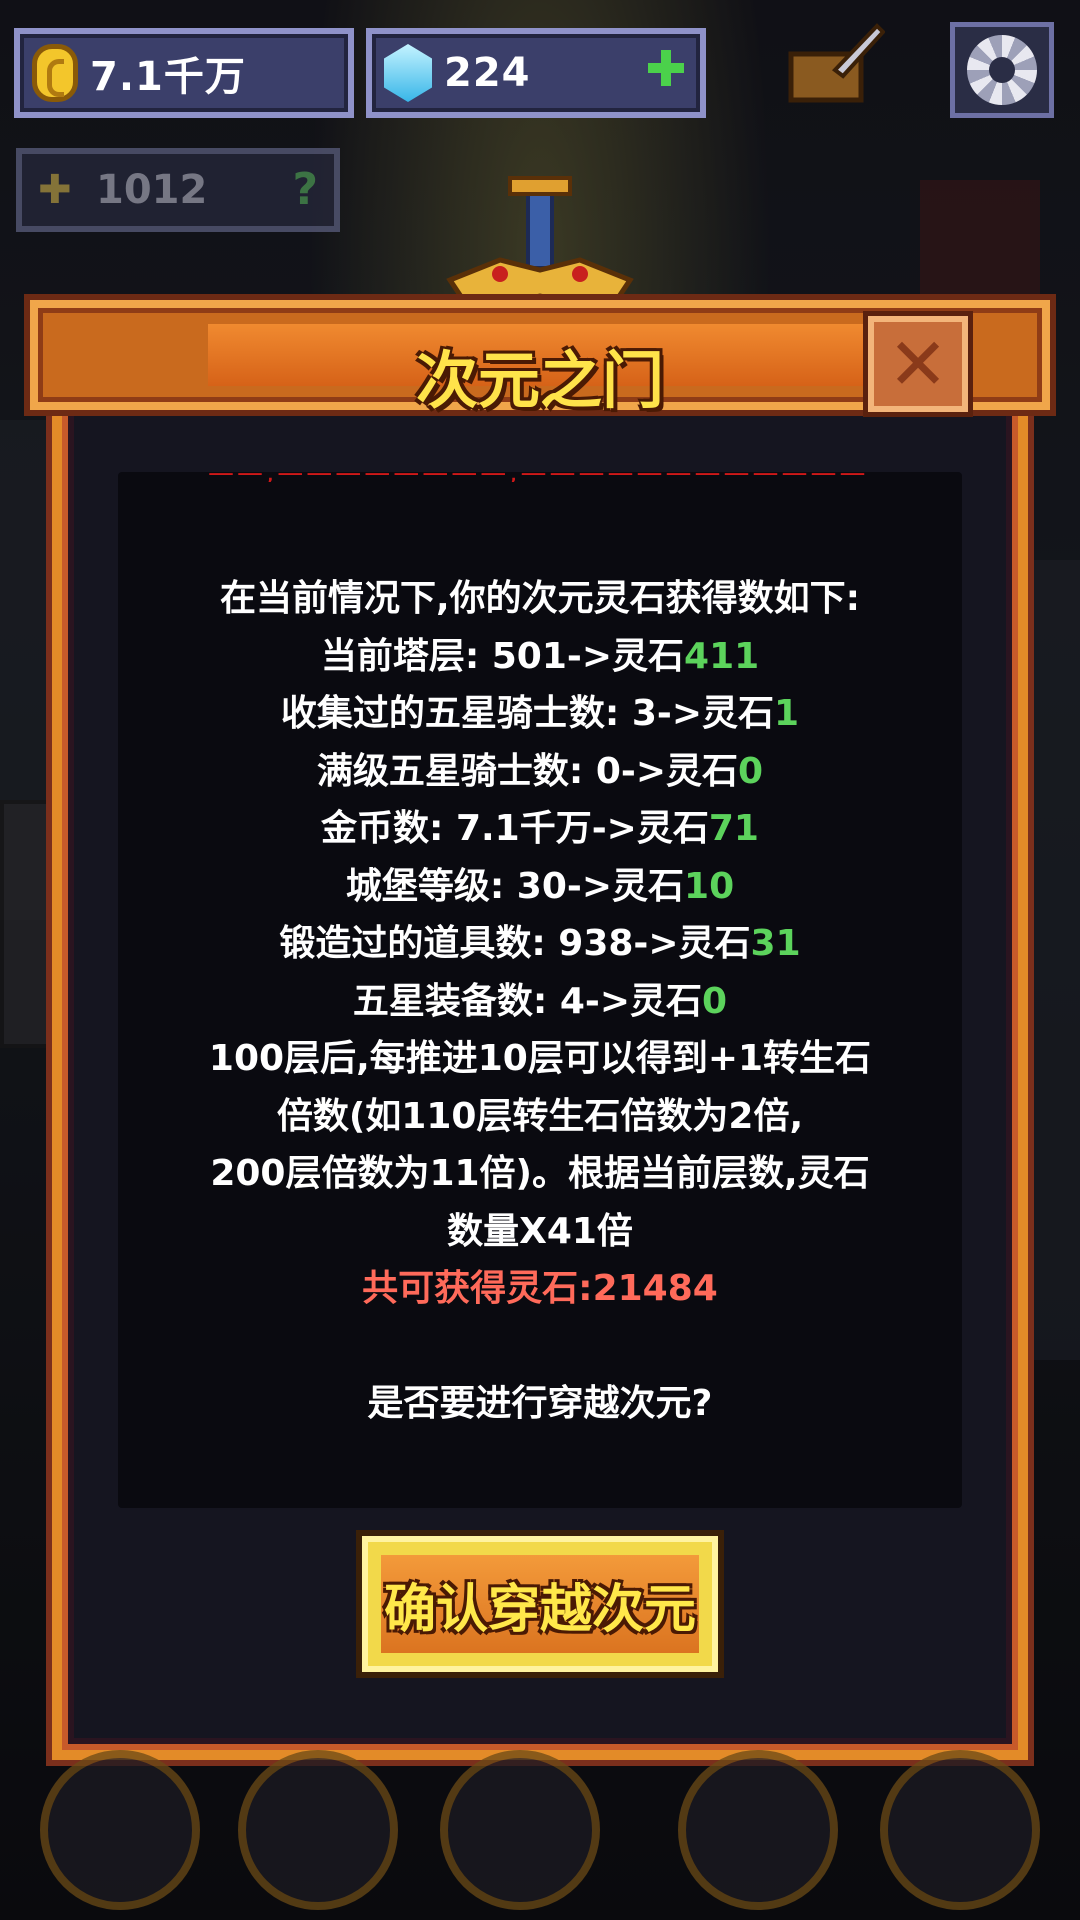 The width and height of the screenshot is (1080, 1920). Describe the element at coordinates (540, 1347) in the screenshot. I see `text-line` at that location.